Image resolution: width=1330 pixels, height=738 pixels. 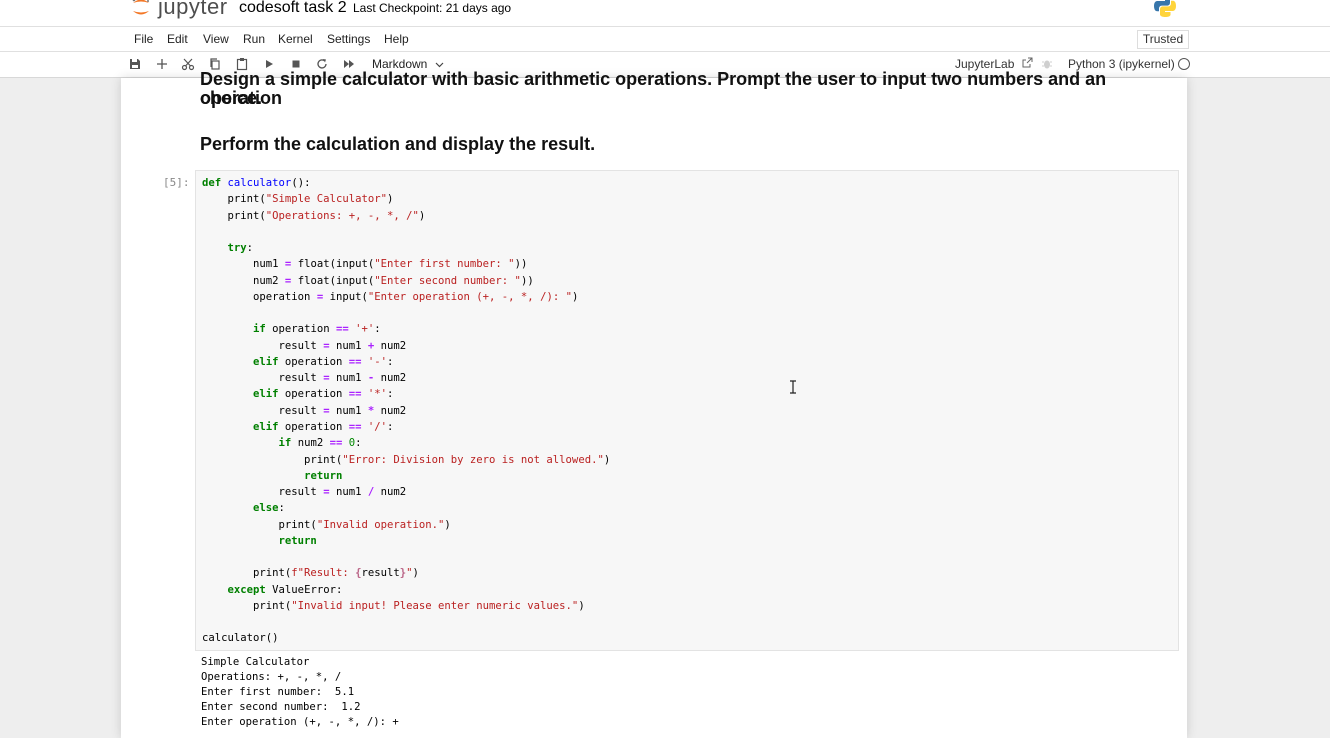 I want to click on trusted-indicator: Trusted, so click(x=1163, y=39).